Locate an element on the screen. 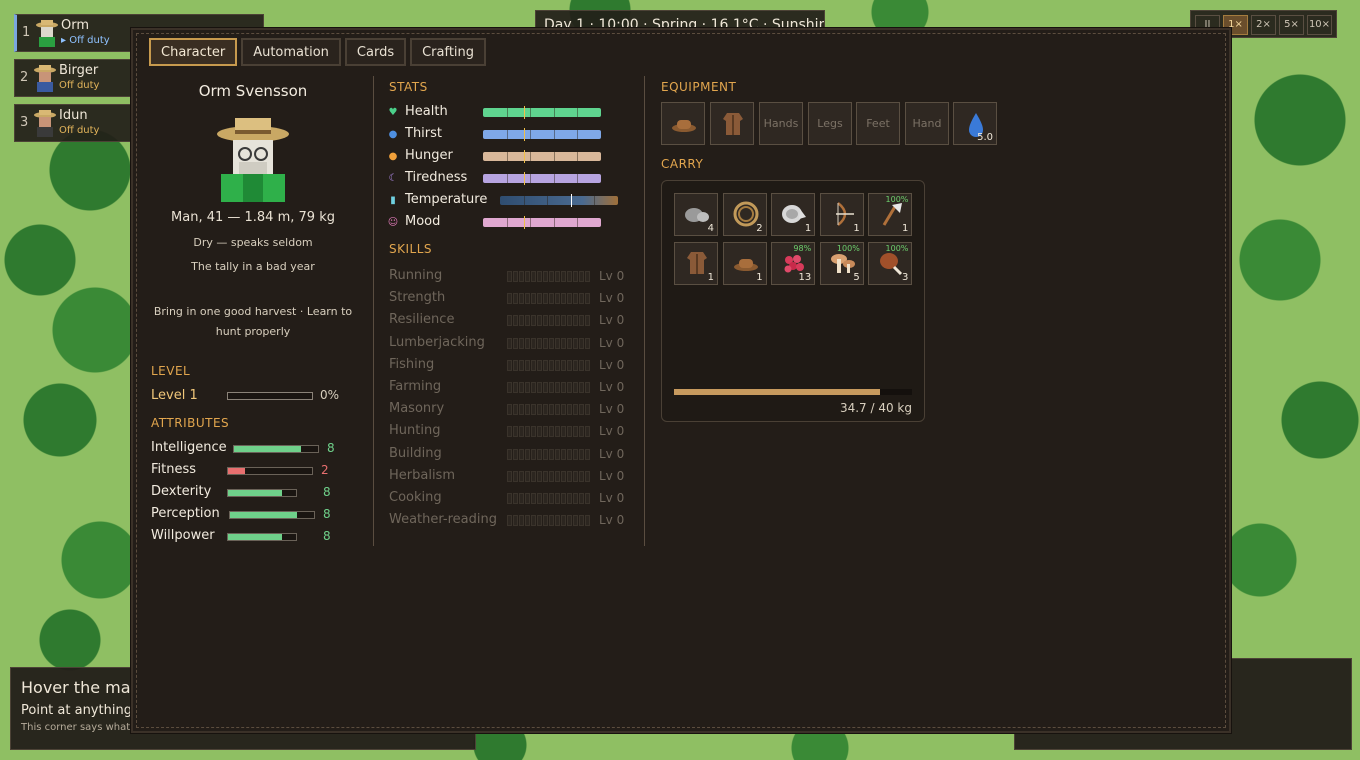 The width and height of the screenshot is (1360, 760). carry-slot: 100% 5 is located at coordinates (841, 263).